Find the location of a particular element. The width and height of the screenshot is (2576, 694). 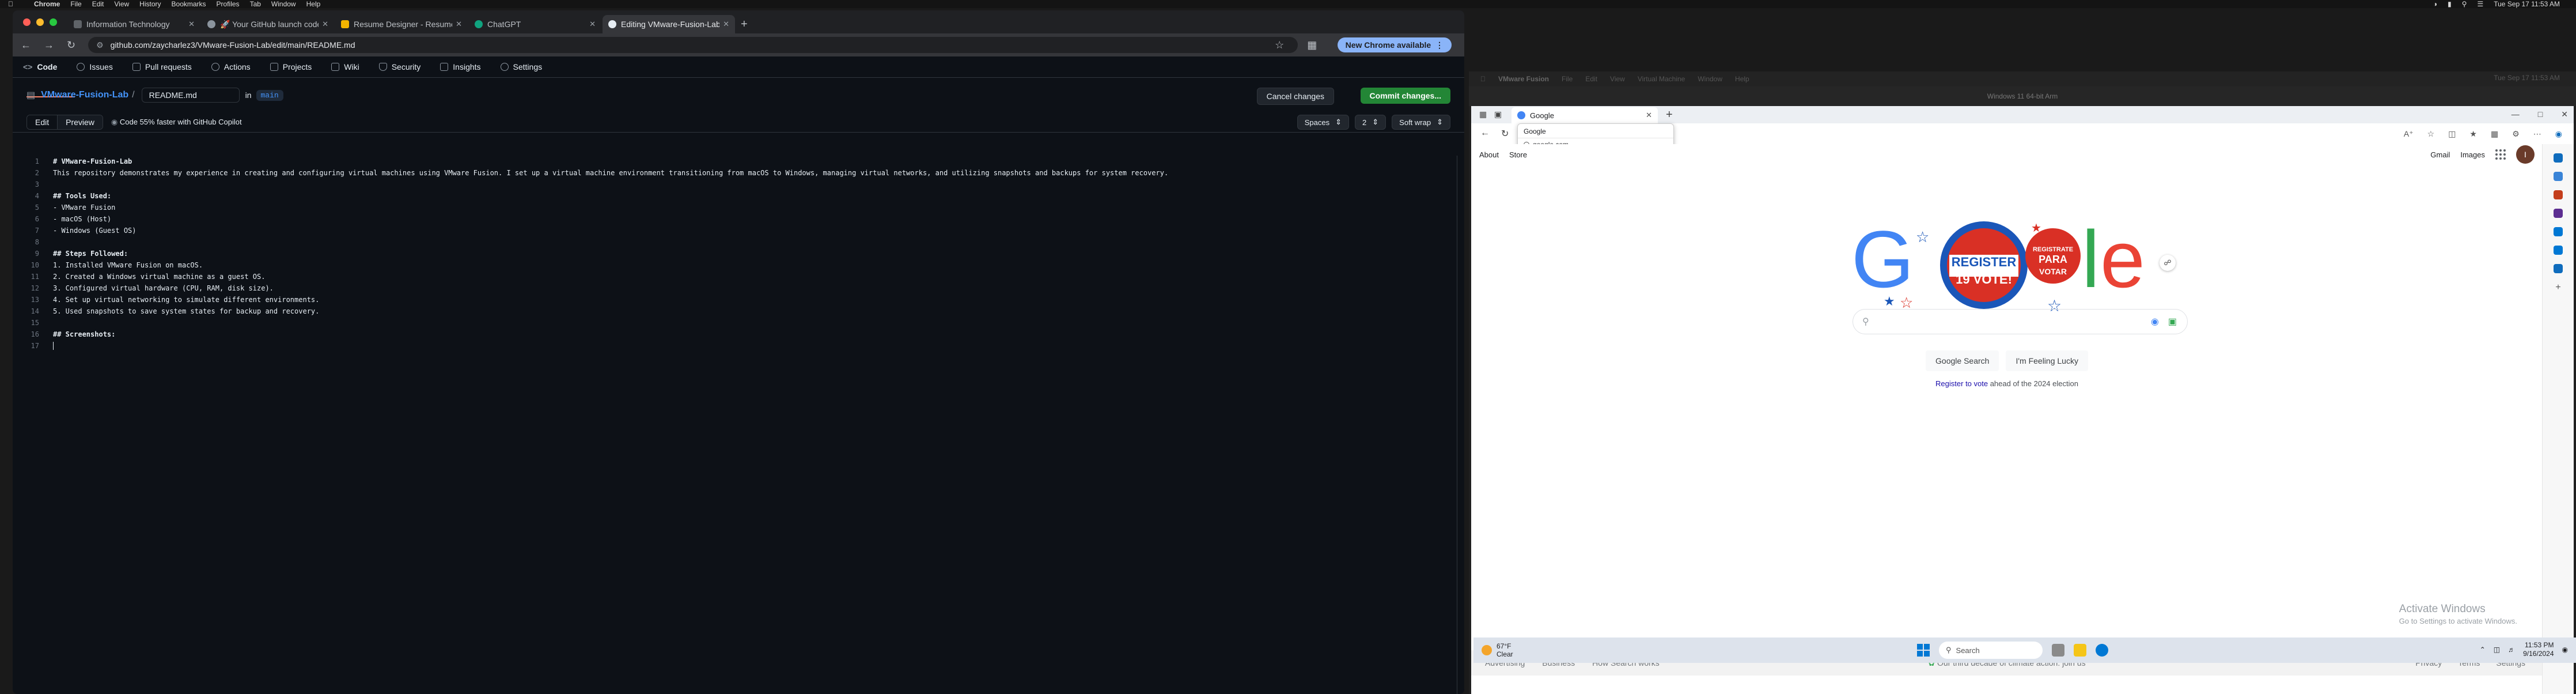

menu-profiles: Profiles is located at coordinates (228, 4).